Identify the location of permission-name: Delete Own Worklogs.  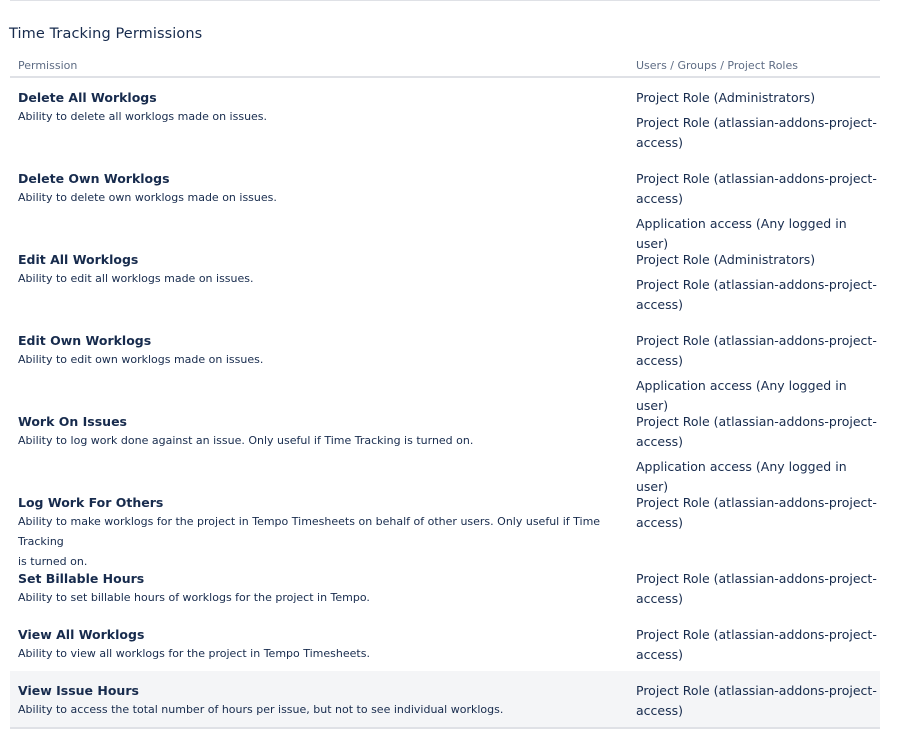
(94, 178).